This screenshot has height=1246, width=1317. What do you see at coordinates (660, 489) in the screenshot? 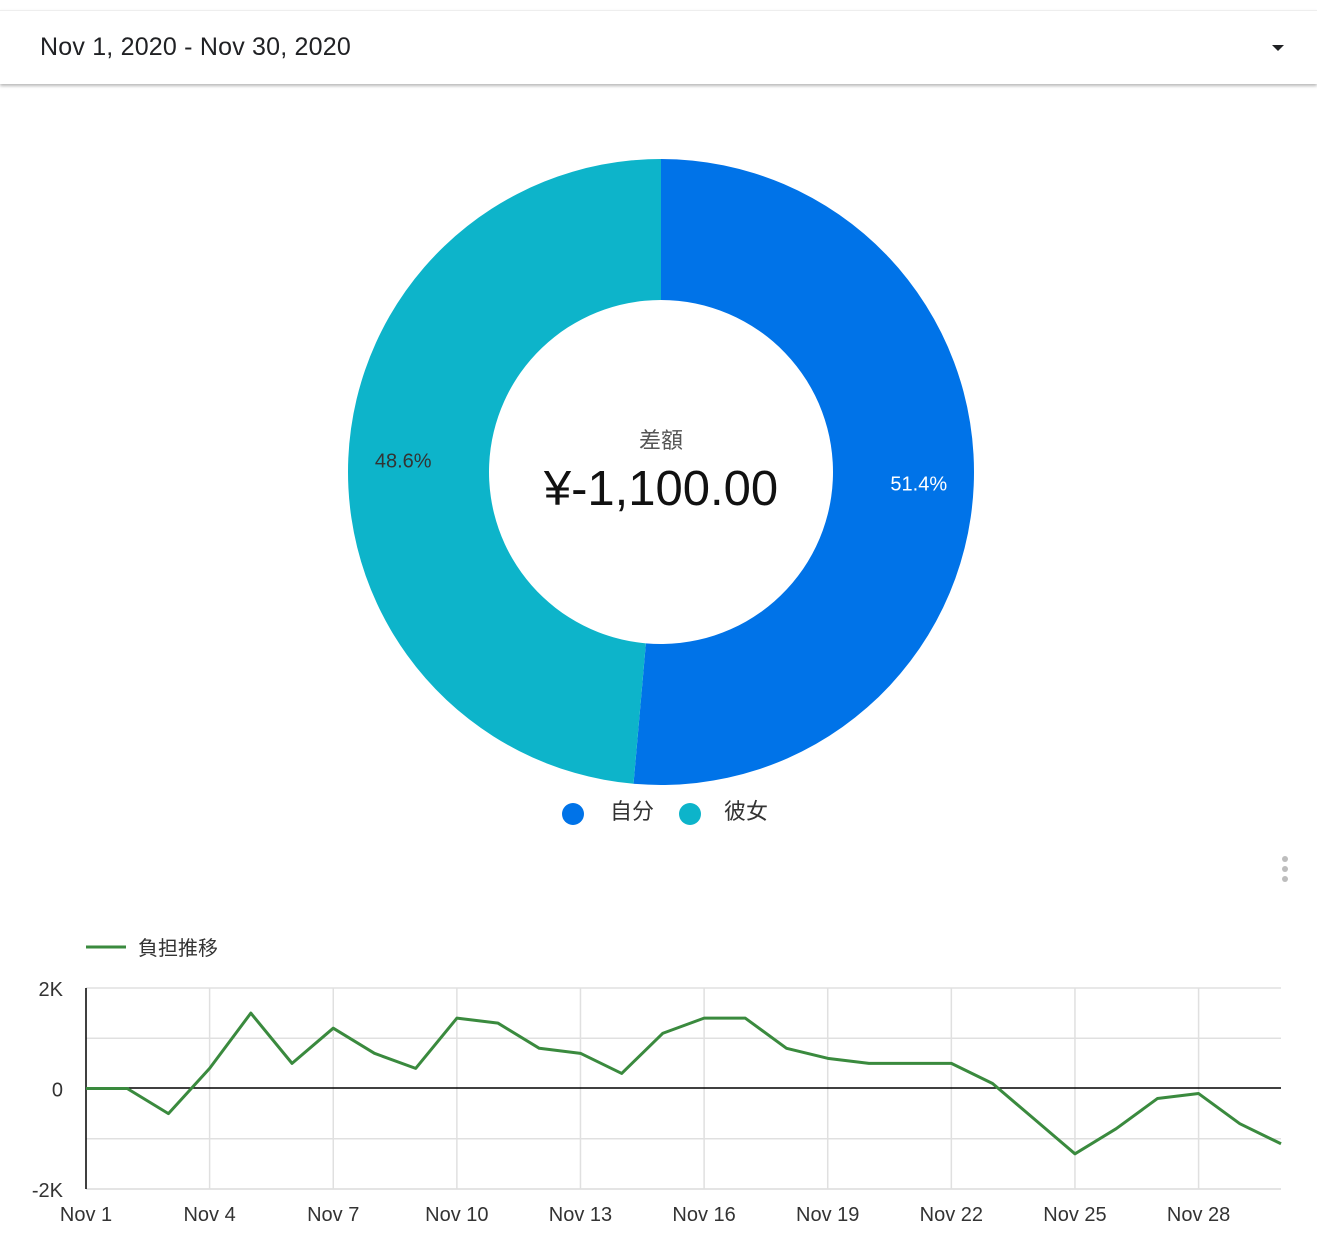
I see `donut-center-value: ¥-1,100.00` at bounding box center [660, 489].